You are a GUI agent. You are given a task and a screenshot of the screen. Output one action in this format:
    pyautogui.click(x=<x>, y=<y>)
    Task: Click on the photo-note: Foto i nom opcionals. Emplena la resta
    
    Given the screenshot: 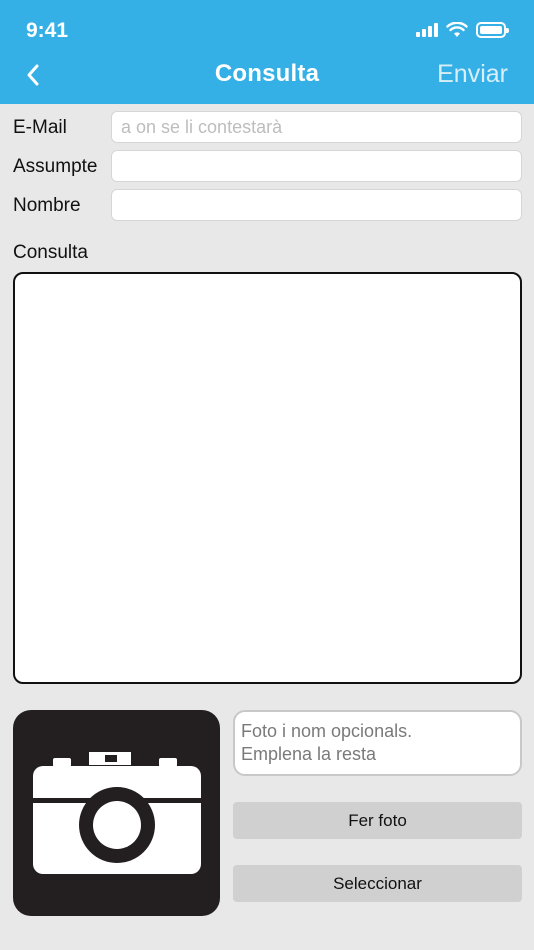 What is the action you would take?
    pyautogui.click(x=377, y=743)
    